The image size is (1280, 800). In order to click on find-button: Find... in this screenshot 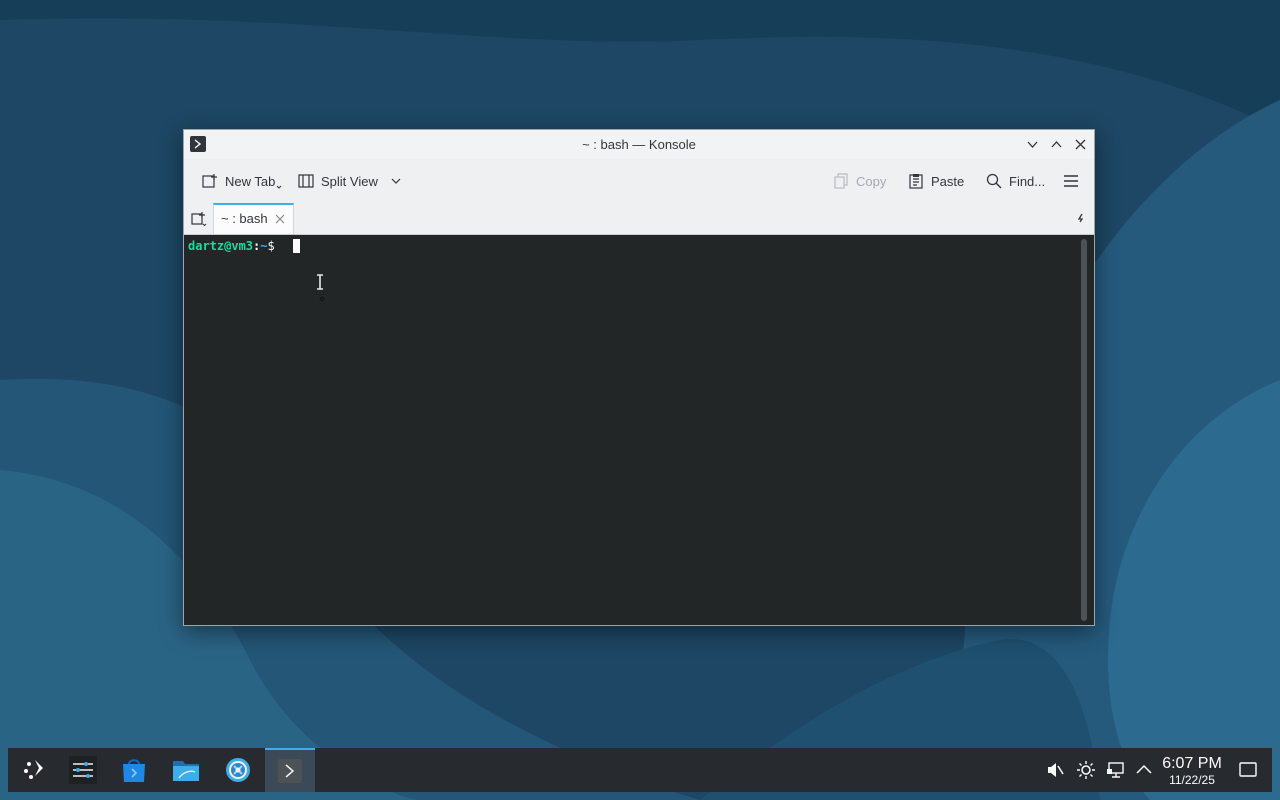, I will do `click(1015, 181)`.